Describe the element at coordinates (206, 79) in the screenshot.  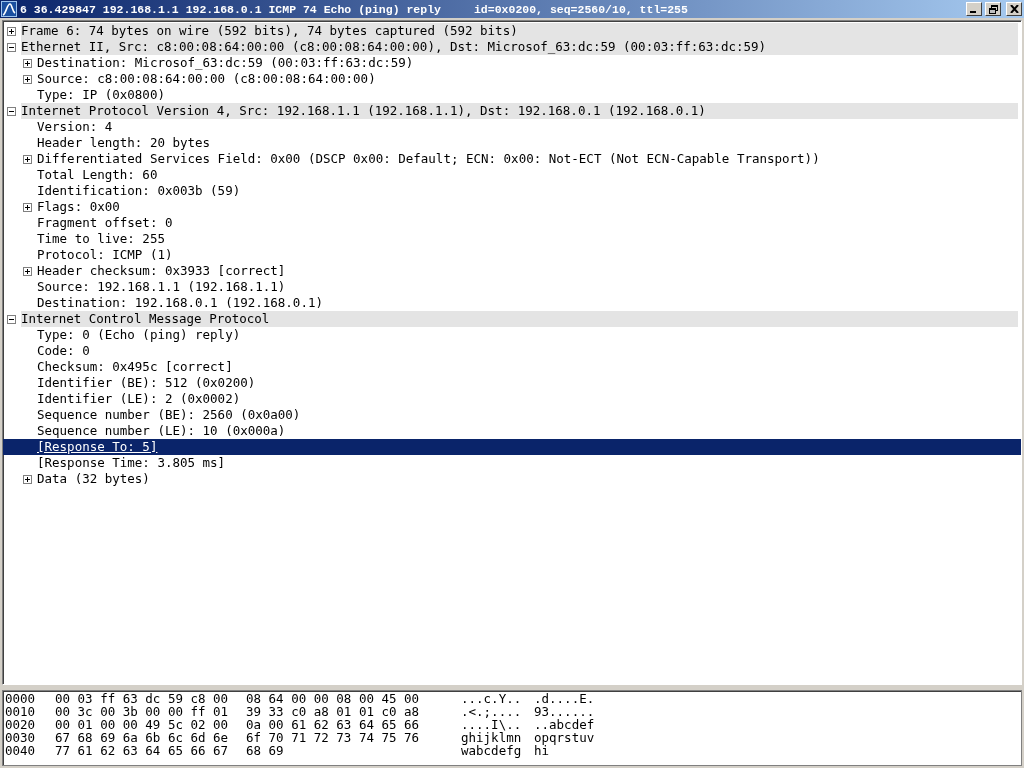
I see `tree-item: Source: c8:00:08:64:00:00 (c8:00:08:64:00:00)` at that location.